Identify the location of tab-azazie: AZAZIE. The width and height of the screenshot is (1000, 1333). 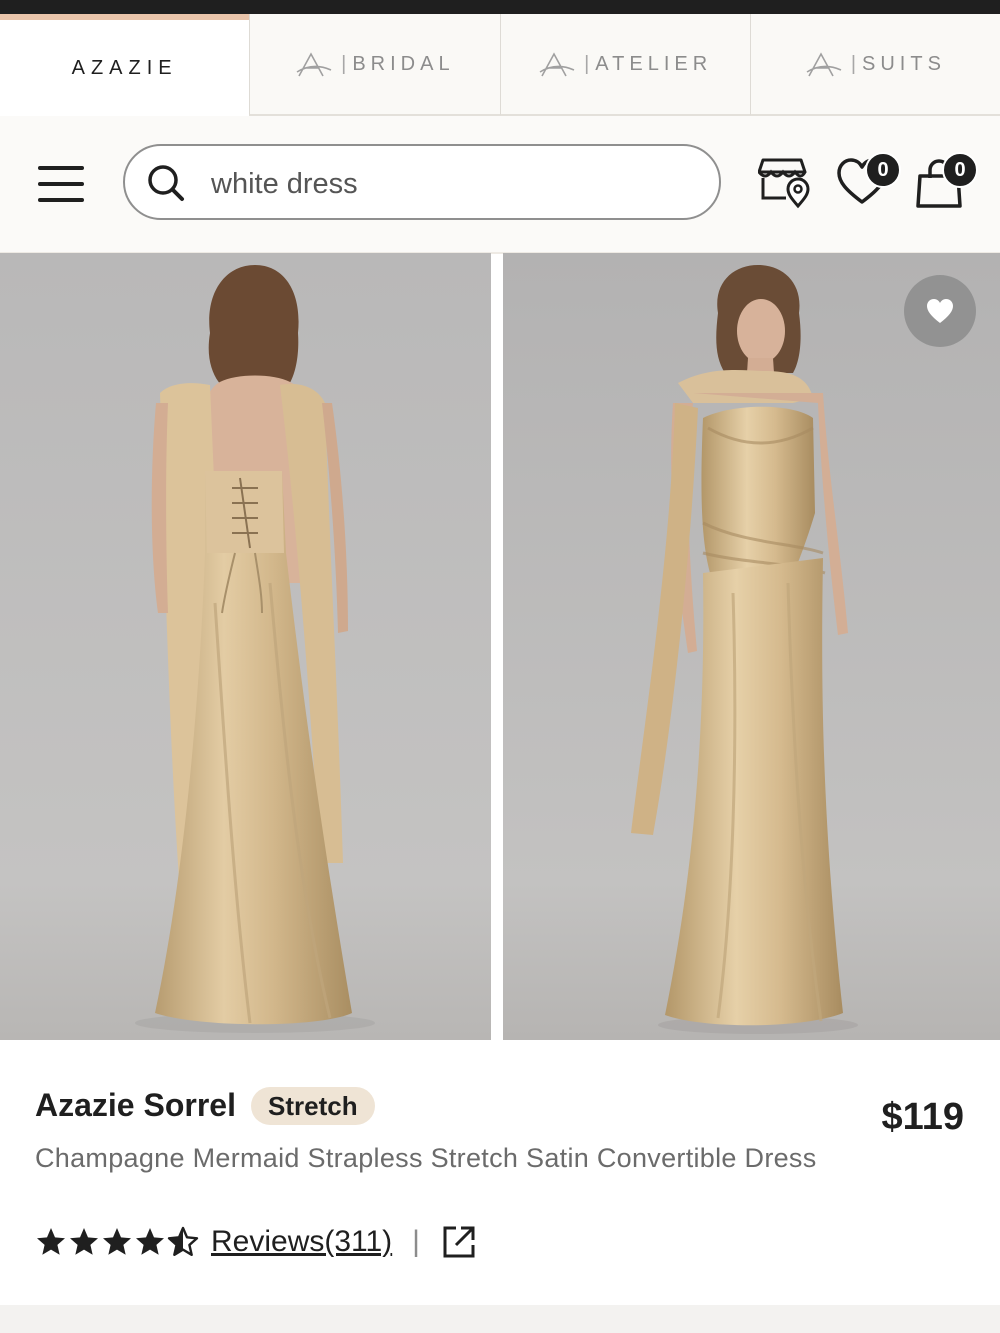
(125, 65).